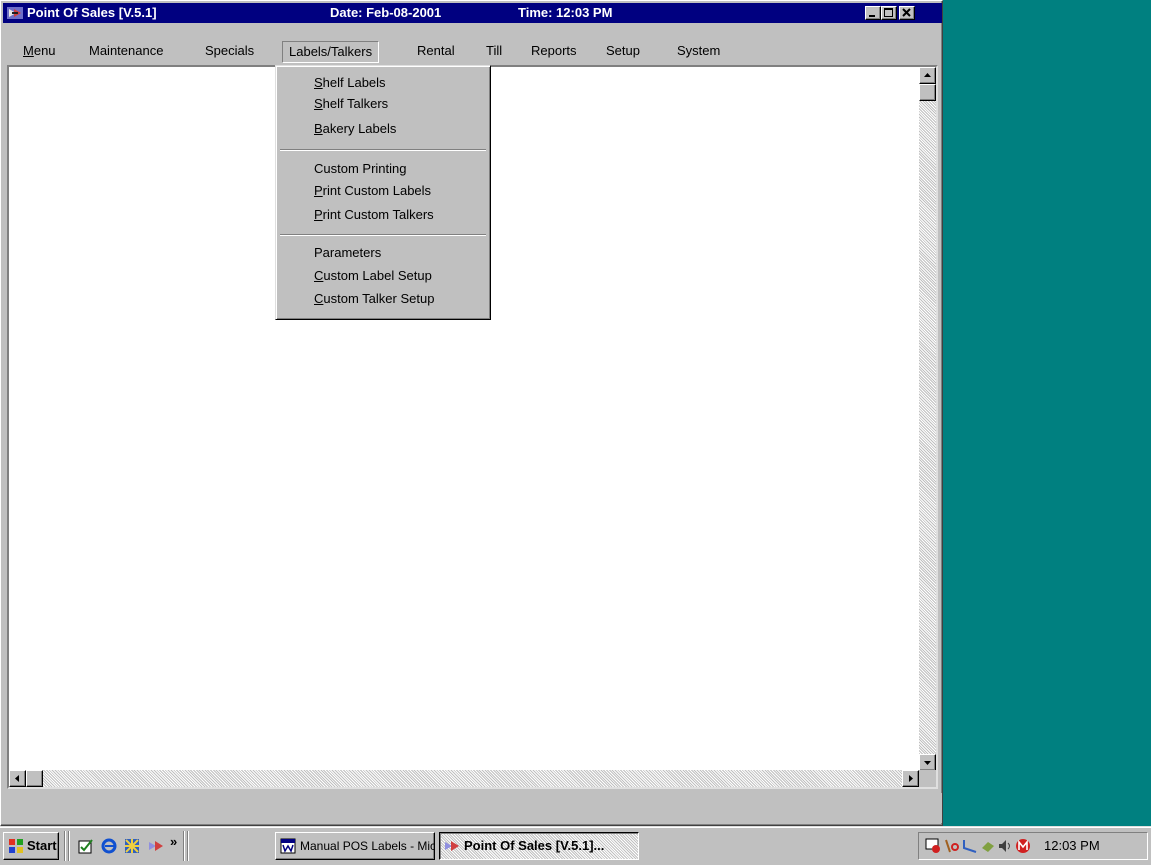  I want to click on menu-menu-mnemonic: M, so click(28, 50).